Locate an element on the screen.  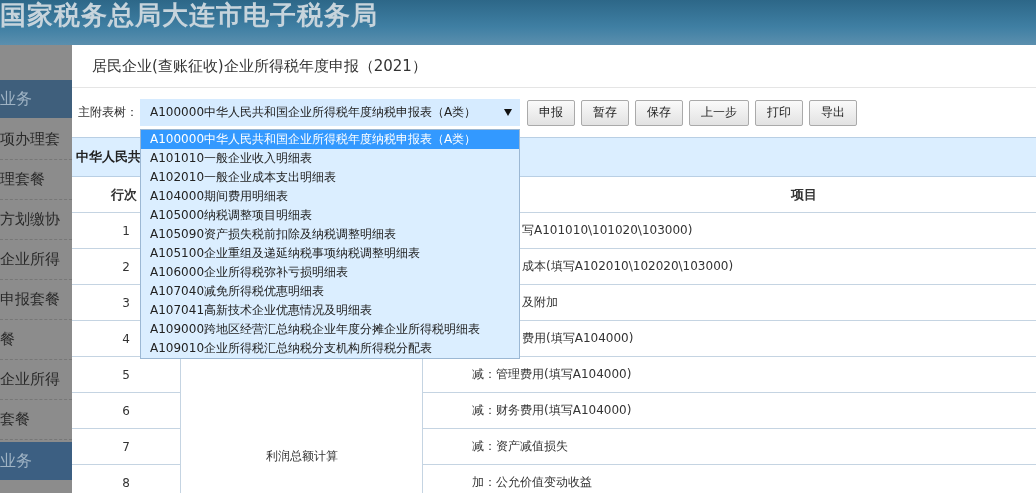
dropdown-option: A102010一般企业成本支出明细表 is located at coordinates (330, 177).